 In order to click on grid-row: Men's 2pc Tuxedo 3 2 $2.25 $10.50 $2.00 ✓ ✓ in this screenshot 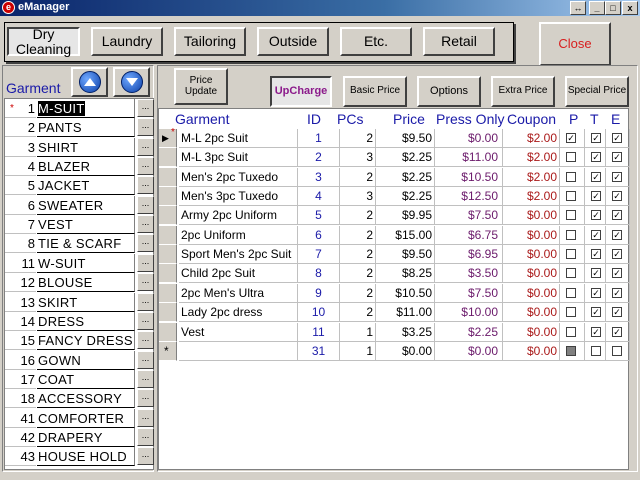, I will do `click(394, 177)`.